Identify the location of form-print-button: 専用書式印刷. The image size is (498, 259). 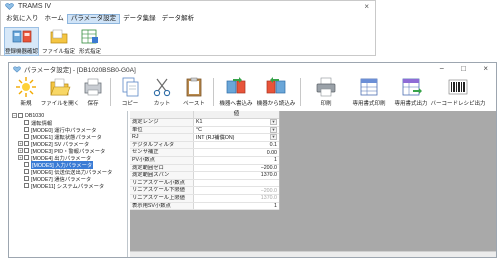
(369, 92).